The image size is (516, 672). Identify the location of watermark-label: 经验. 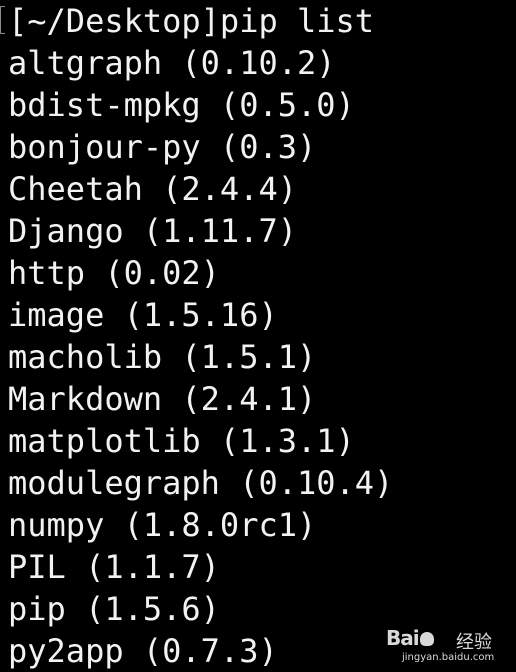
(474, 642).